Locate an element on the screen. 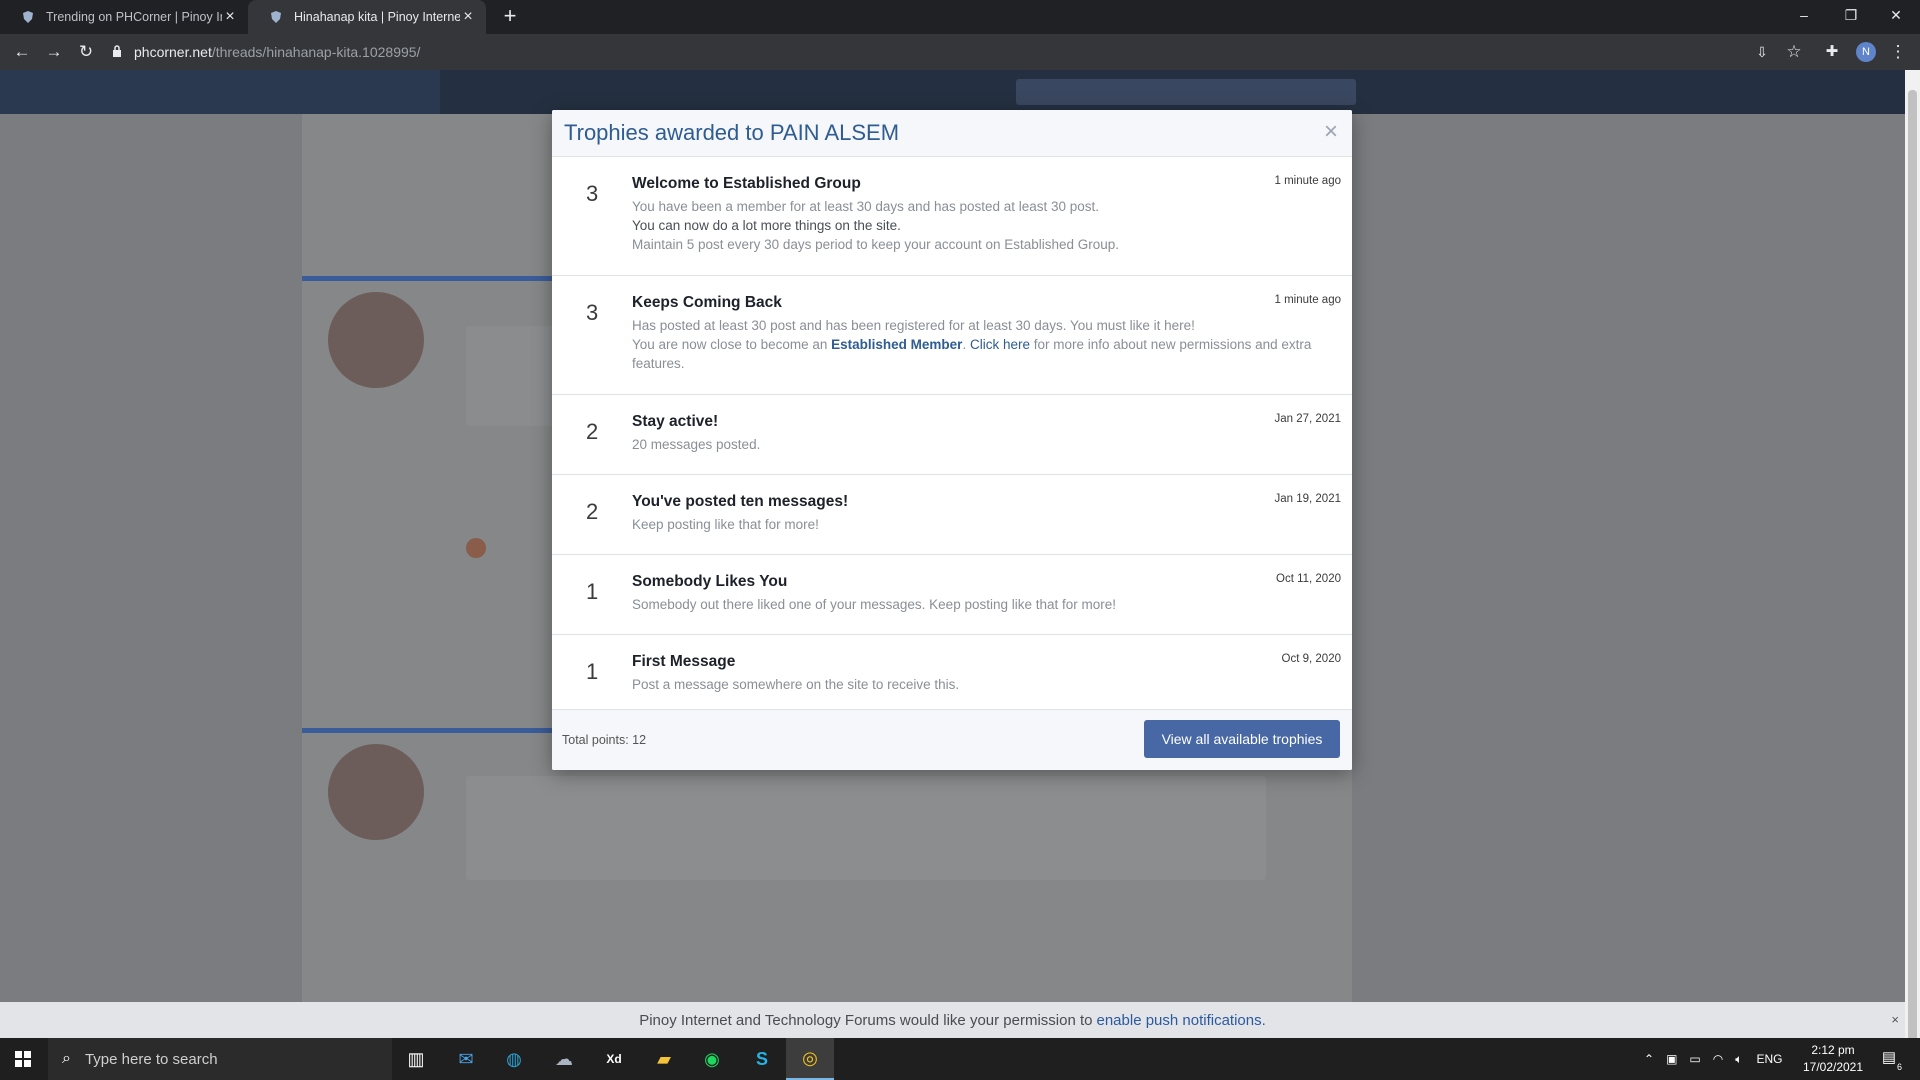  notification-count: 6 is located at coordinates (1899, 1067).